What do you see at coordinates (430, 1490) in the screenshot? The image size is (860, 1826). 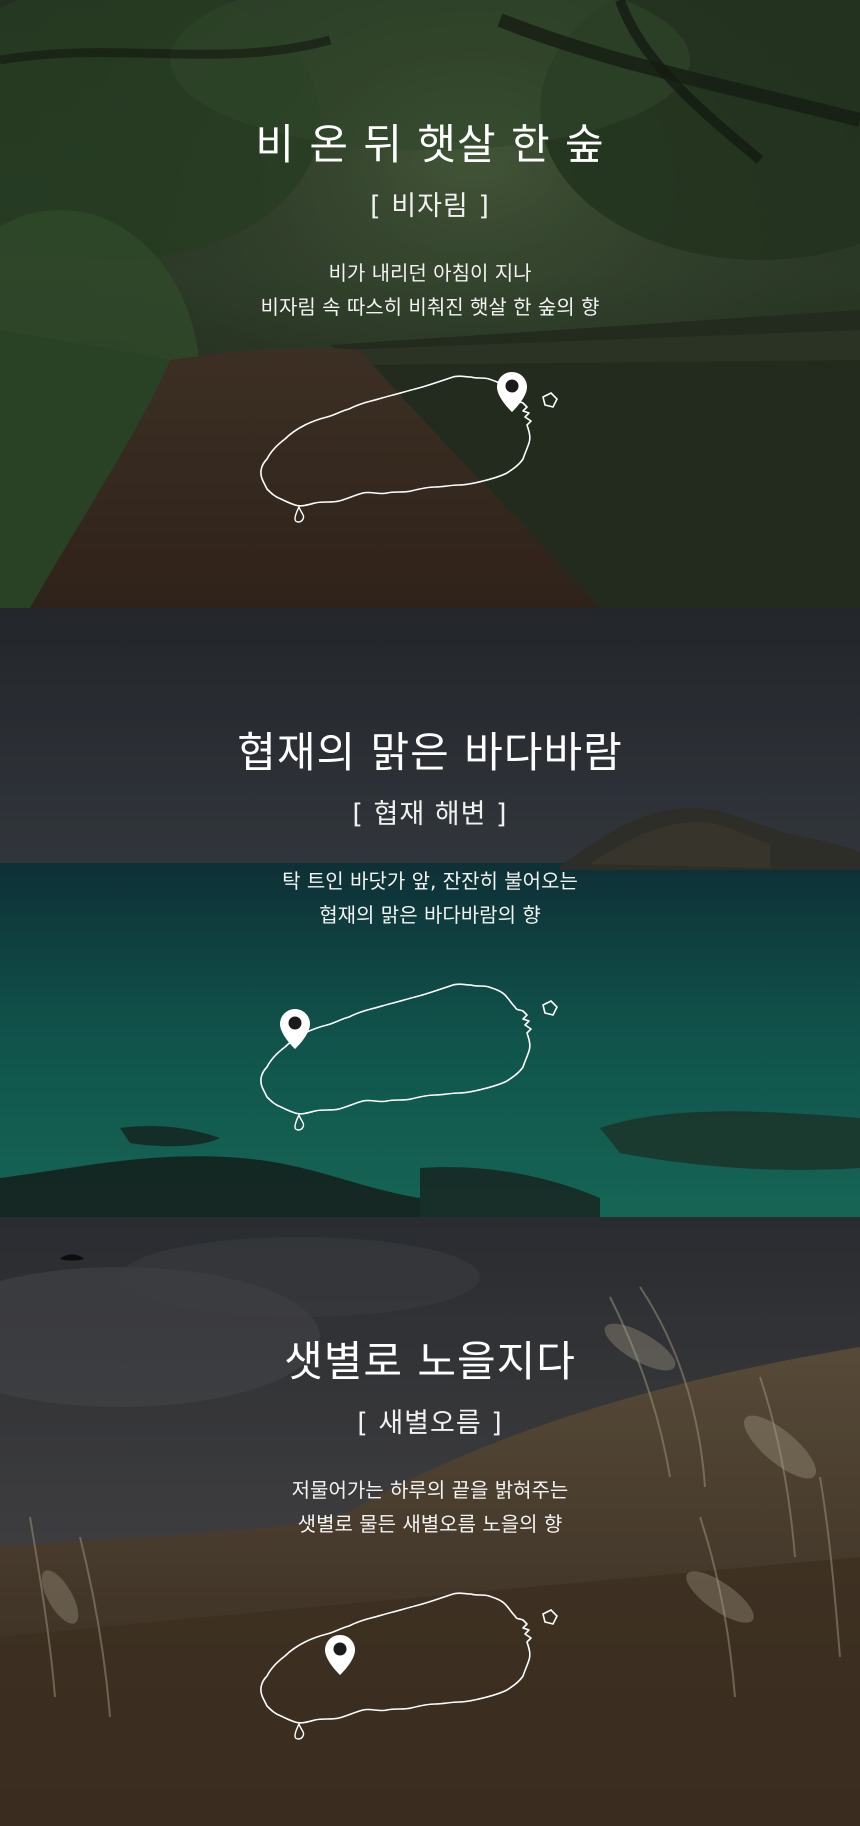 I see `description-line: 저물어가는 하루의 끝을 밝혀주는` at bounding box center [430, 1490].